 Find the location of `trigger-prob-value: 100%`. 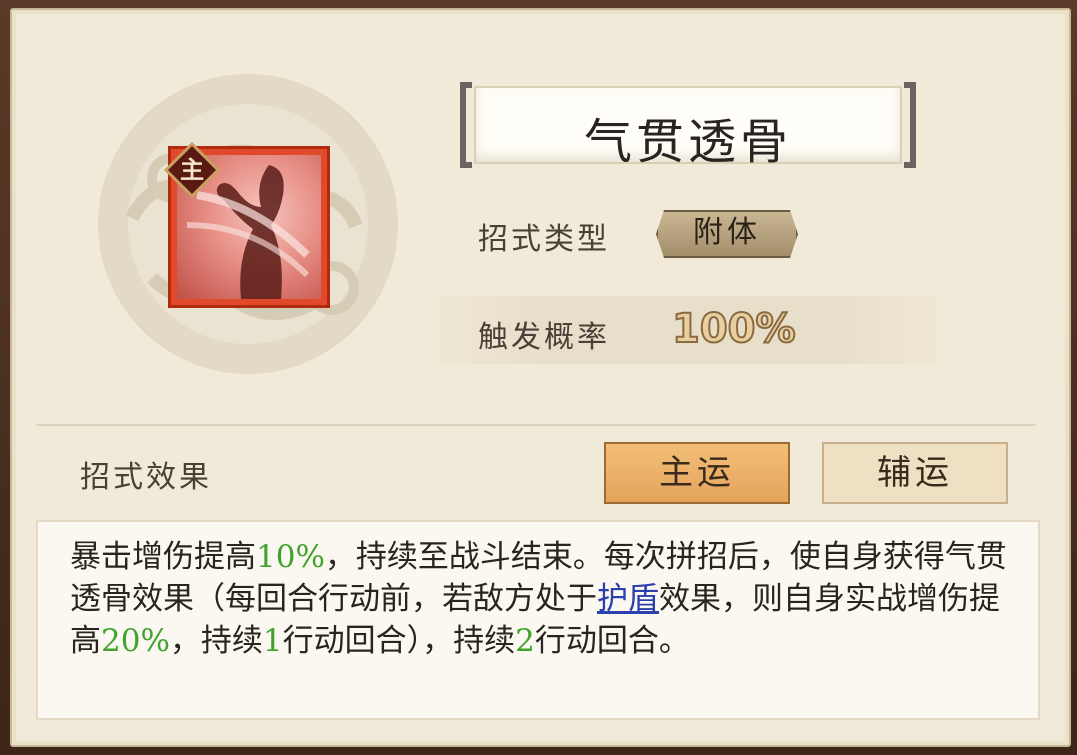

trigger-prob-value: 100% is located at coordinates (734, 329).